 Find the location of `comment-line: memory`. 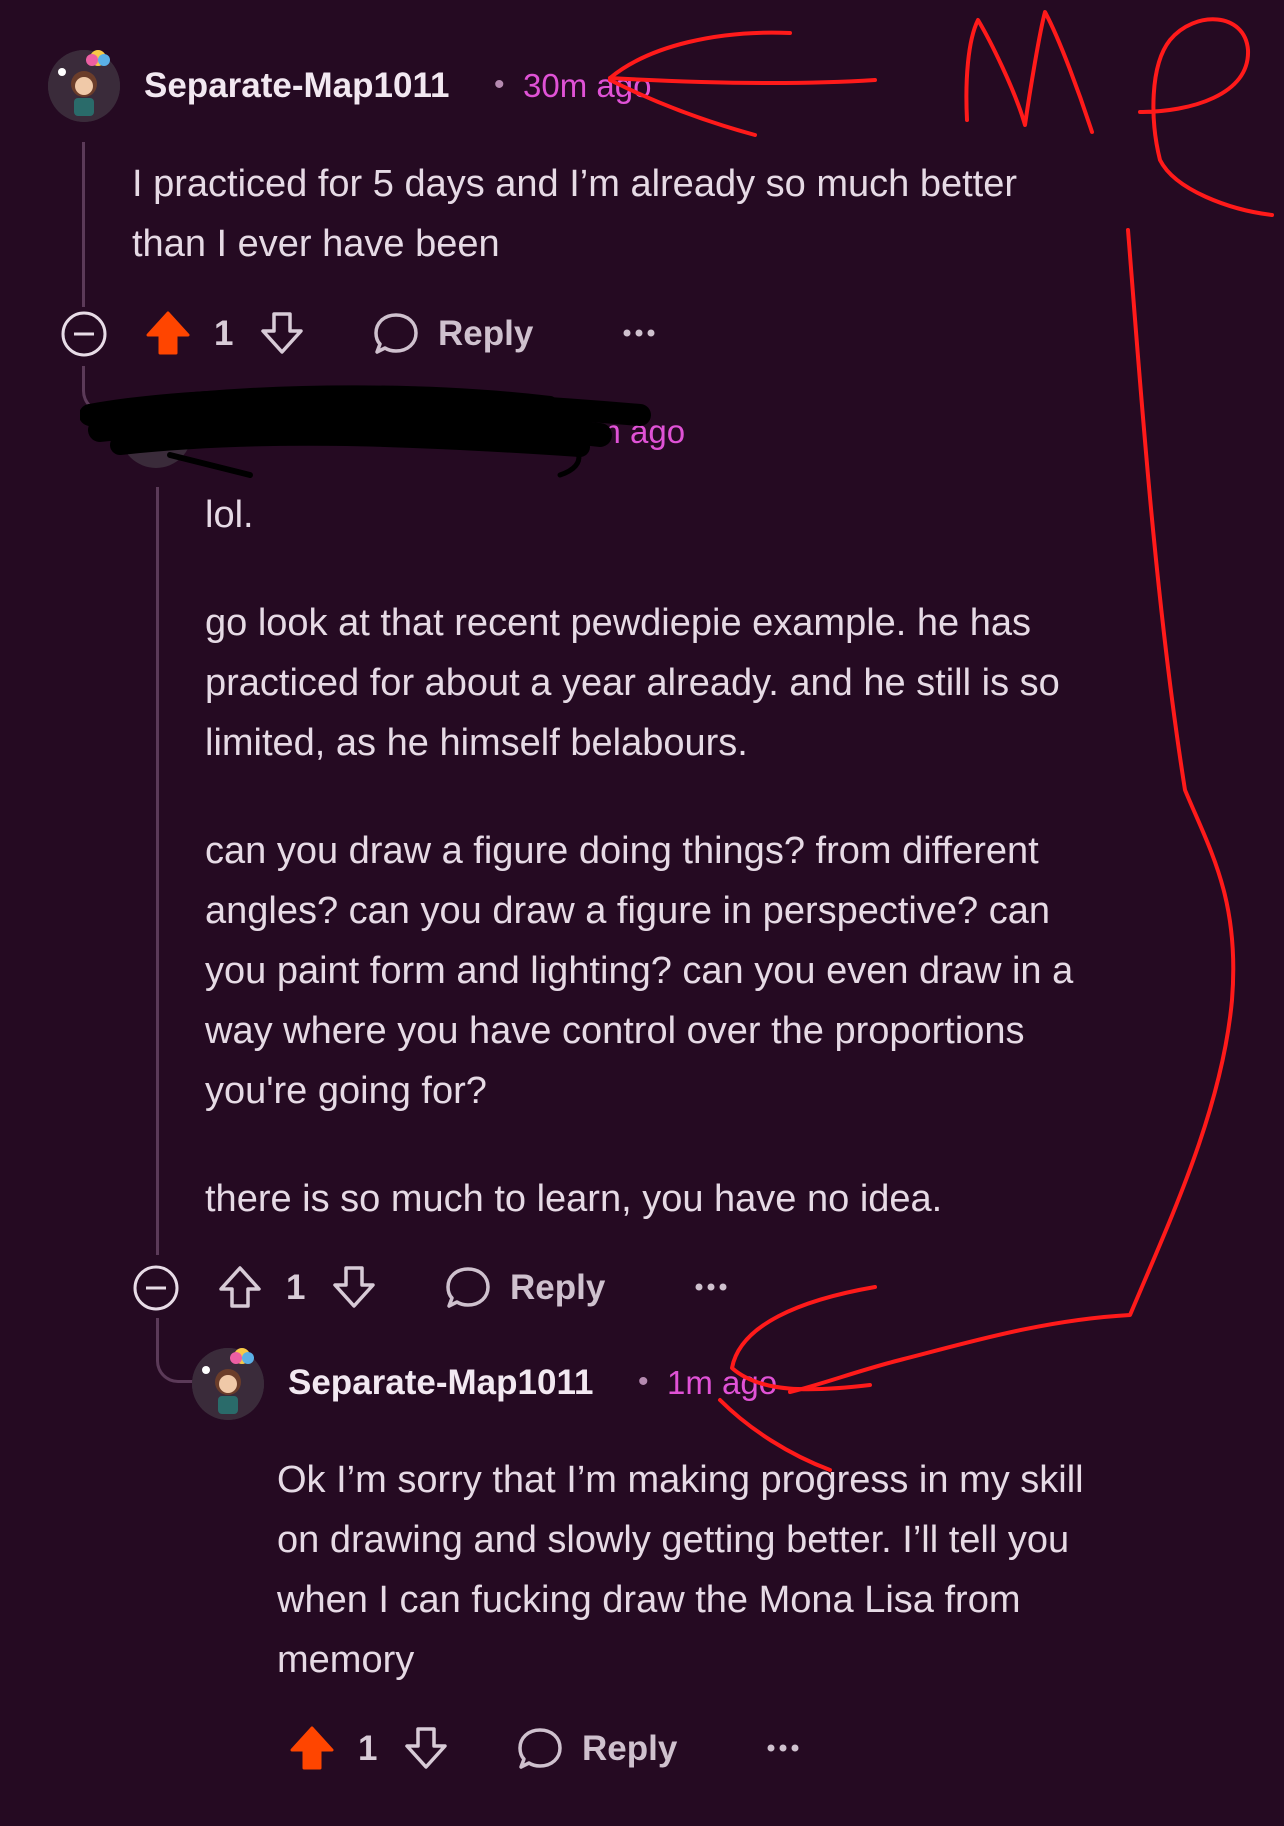

comment-line: memory is located at coordinates (346, 1660).